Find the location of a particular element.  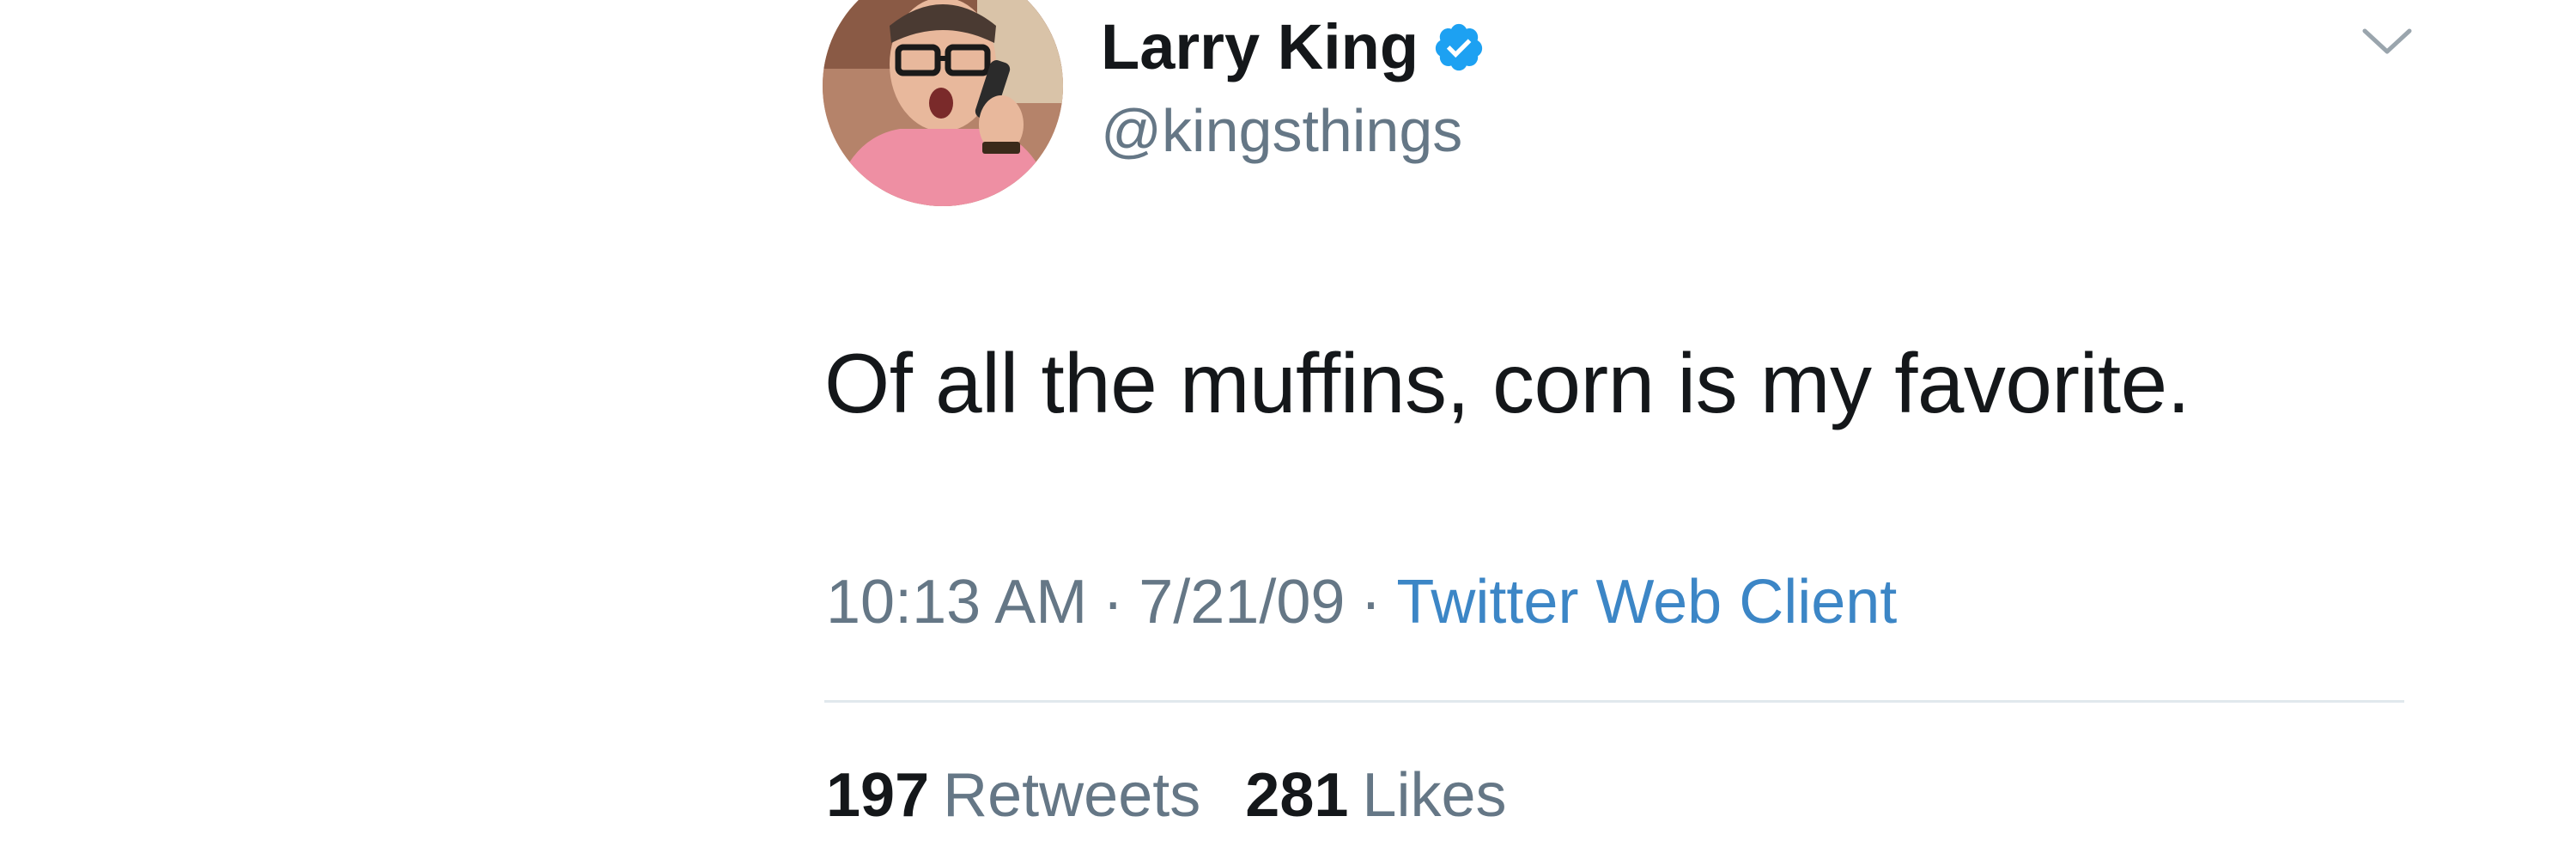

tweet-time: 10:13 AM is located at coordinates (957, 602).